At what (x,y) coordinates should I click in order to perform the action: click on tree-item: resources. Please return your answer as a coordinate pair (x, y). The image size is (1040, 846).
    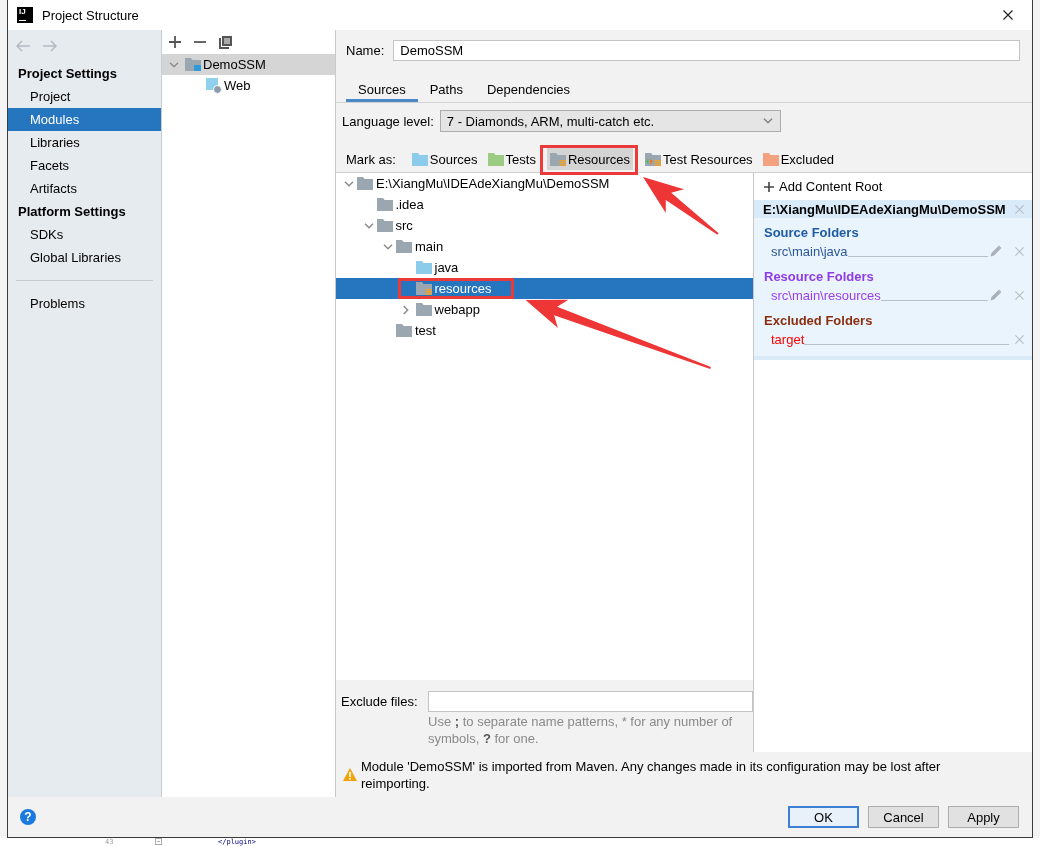
    Looking at the image, I should click on (544, 288).